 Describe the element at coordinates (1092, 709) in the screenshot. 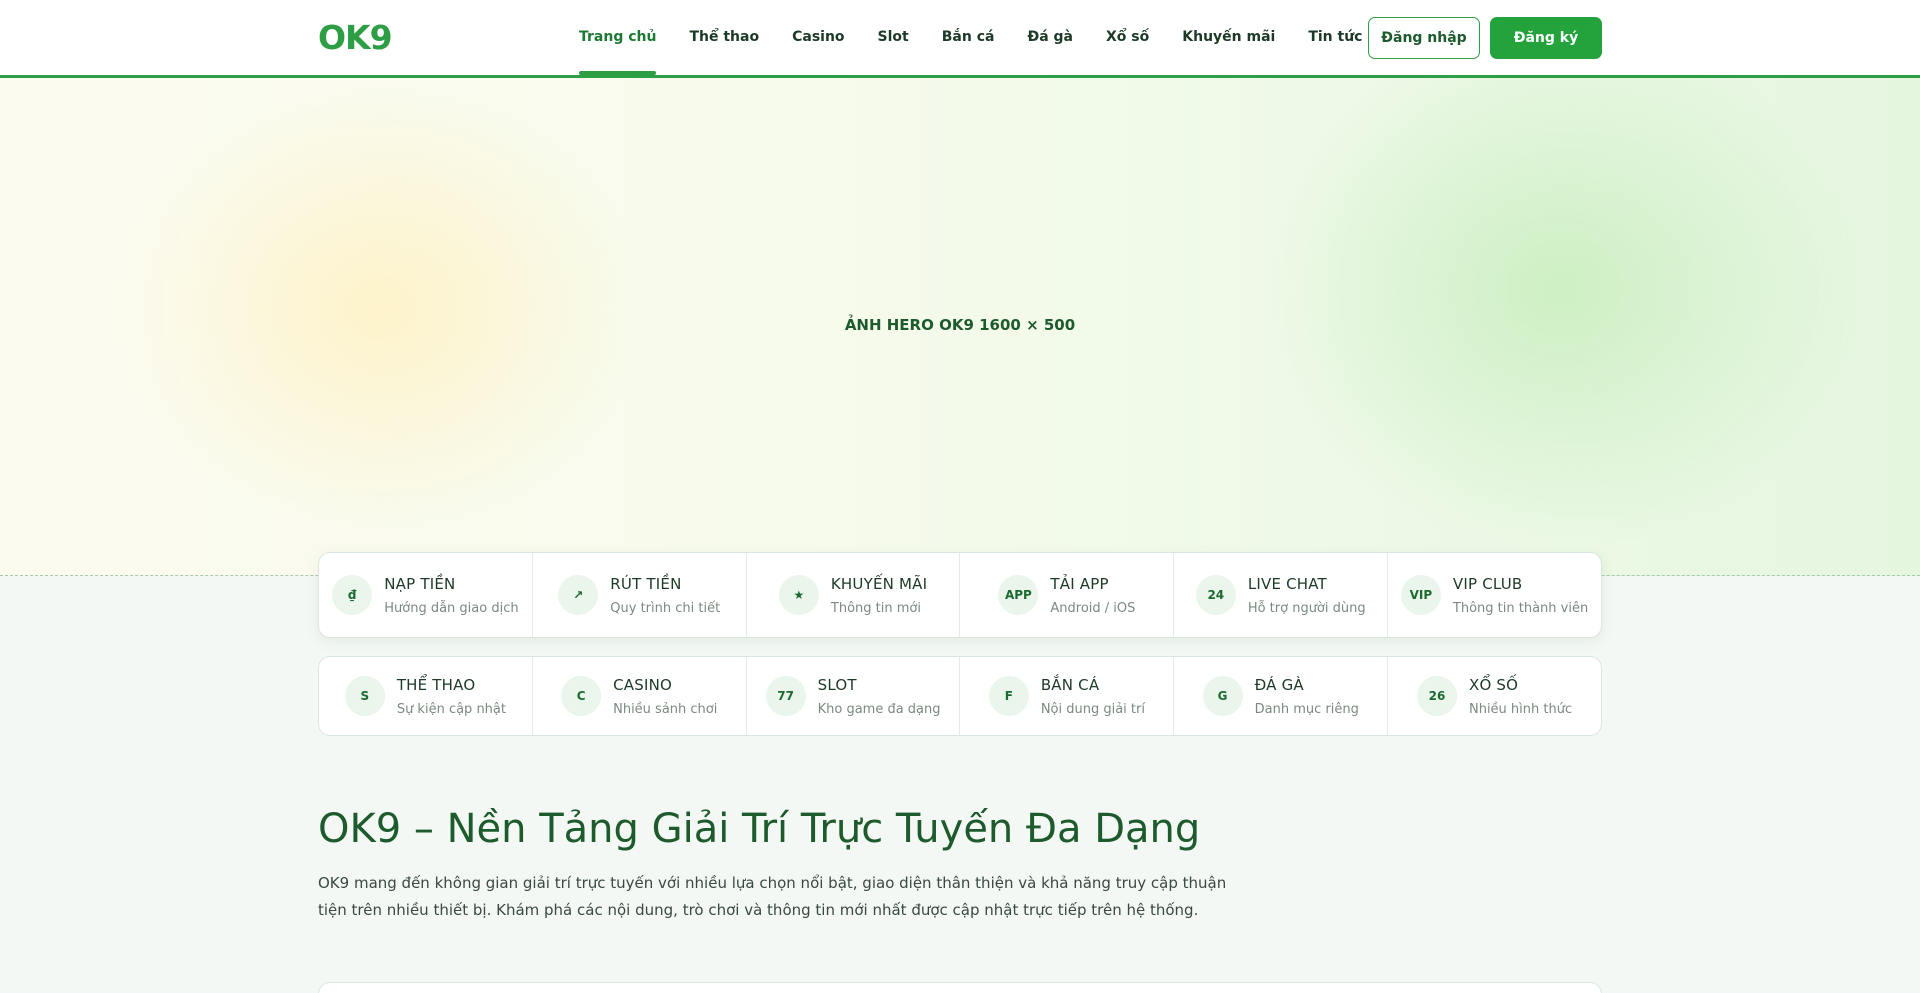

I see `category-subtitle: Nội dung giải trí` at that location.